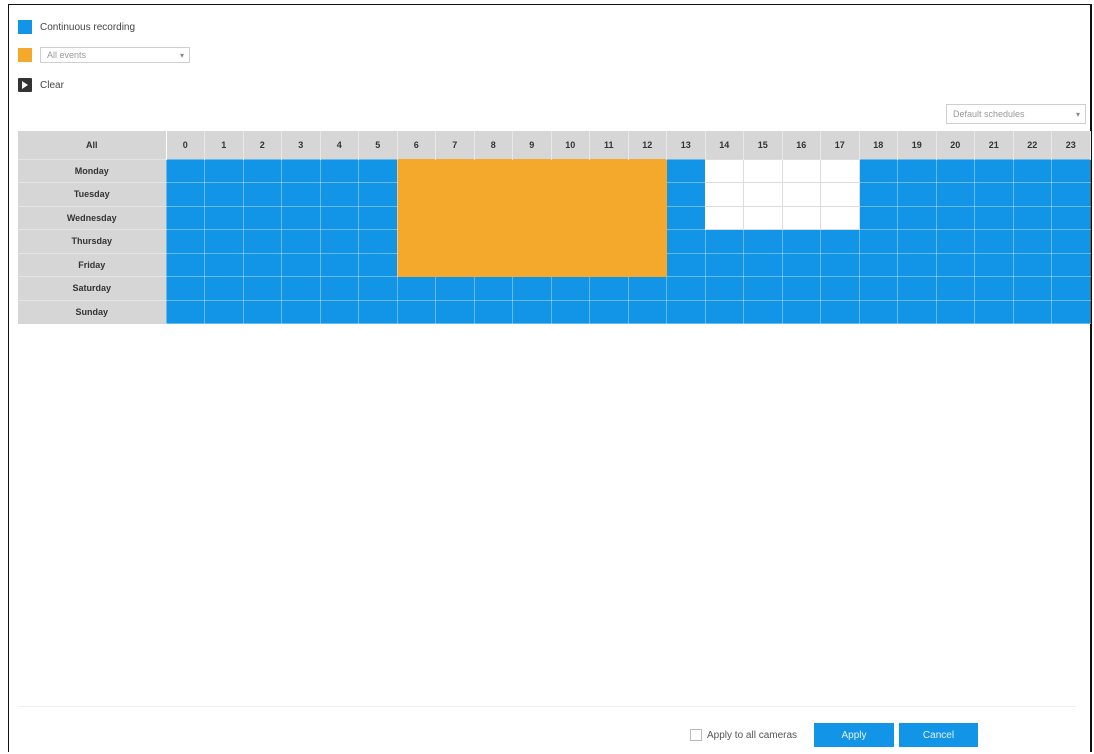 Image resolution: width=1094 pixels, height=754 pixels. I want to click on day-label-sunday: Sunday, so click(92, 311).